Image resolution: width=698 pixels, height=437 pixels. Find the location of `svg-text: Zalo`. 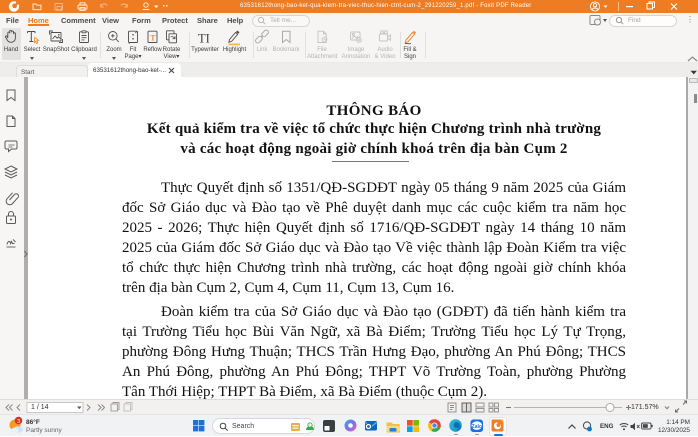

svg-text: Zalo is located at coordinates (477, 427).